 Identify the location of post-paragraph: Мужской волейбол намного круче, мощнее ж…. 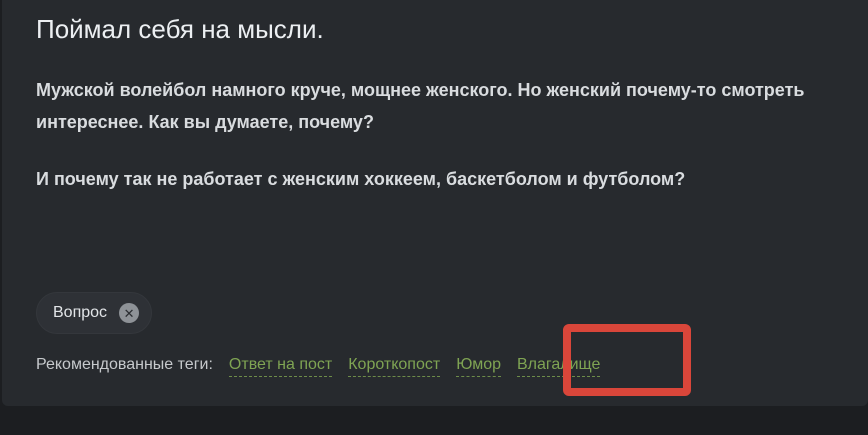
(436, 106).